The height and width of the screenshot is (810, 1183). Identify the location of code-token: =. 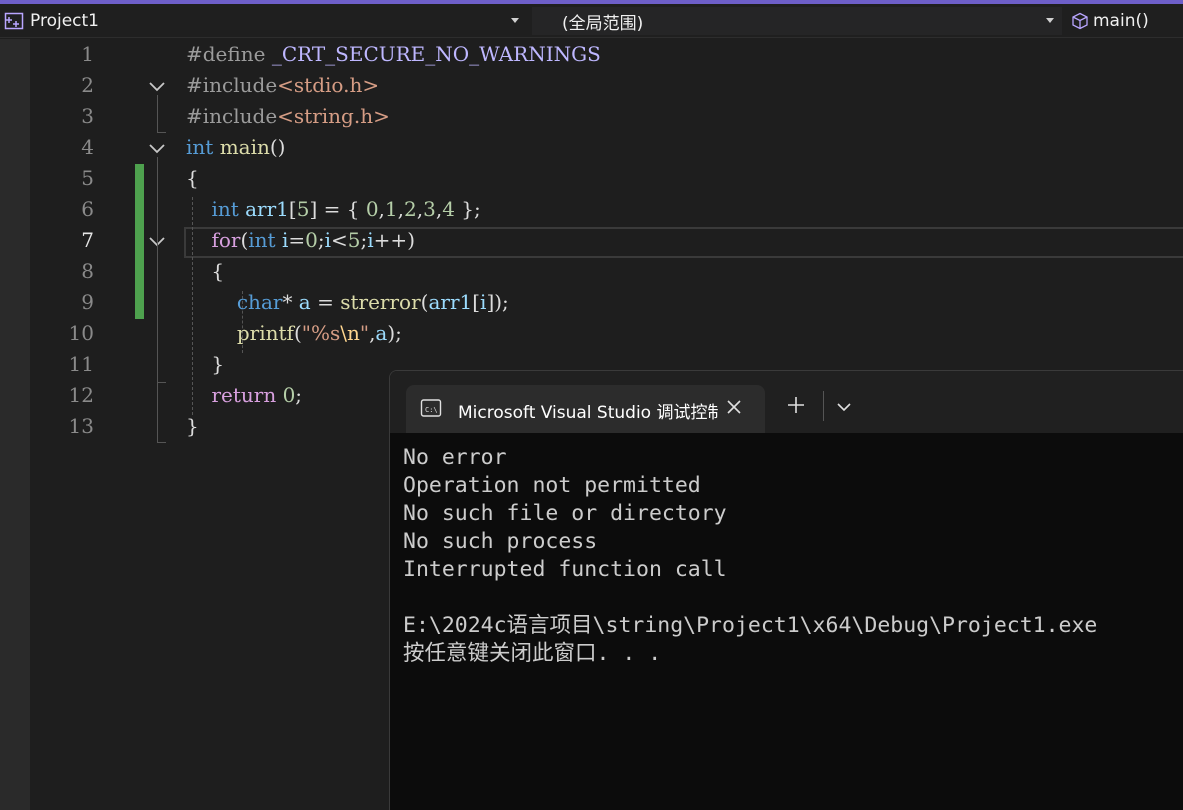
(297, 240).